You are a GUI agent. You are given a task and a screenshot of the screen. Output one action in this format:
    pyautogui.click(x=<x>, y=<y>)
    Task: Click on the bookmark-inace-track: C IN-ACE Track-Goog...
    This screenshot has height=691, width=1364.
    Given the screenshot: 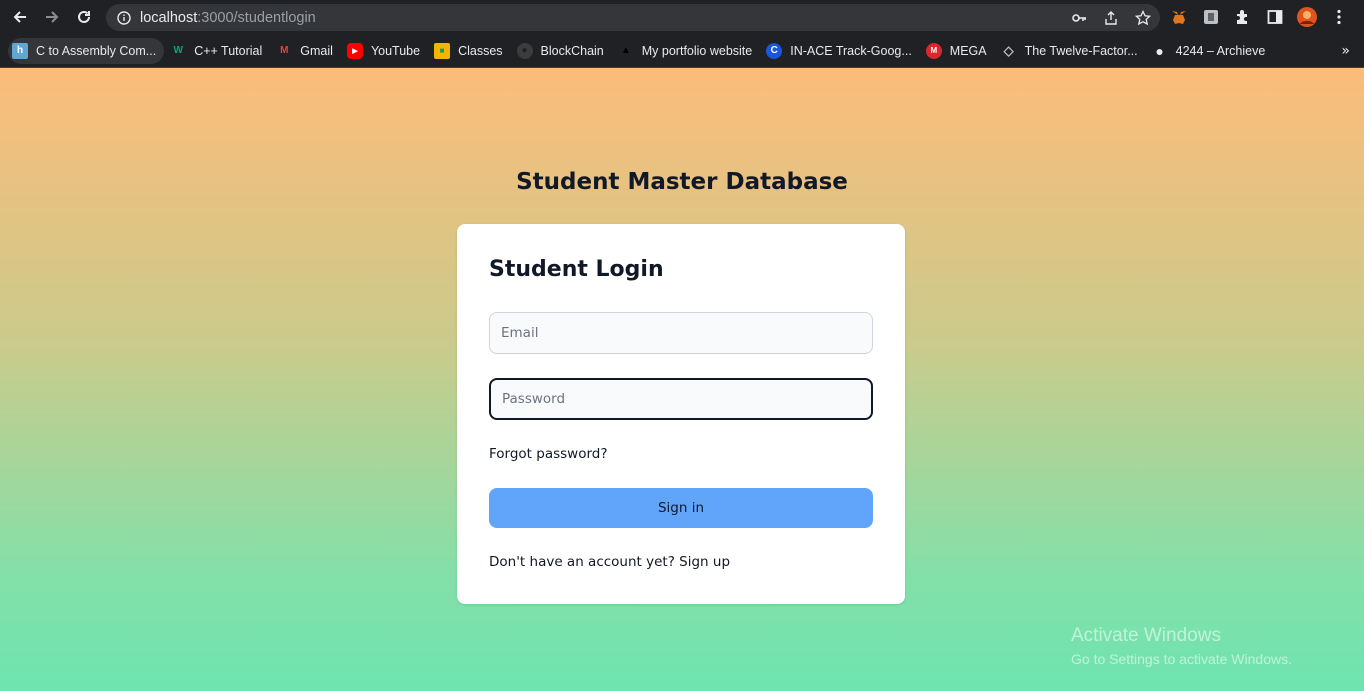 What is the action you would take?
    pyautogui.click(x=841, y=51)
    